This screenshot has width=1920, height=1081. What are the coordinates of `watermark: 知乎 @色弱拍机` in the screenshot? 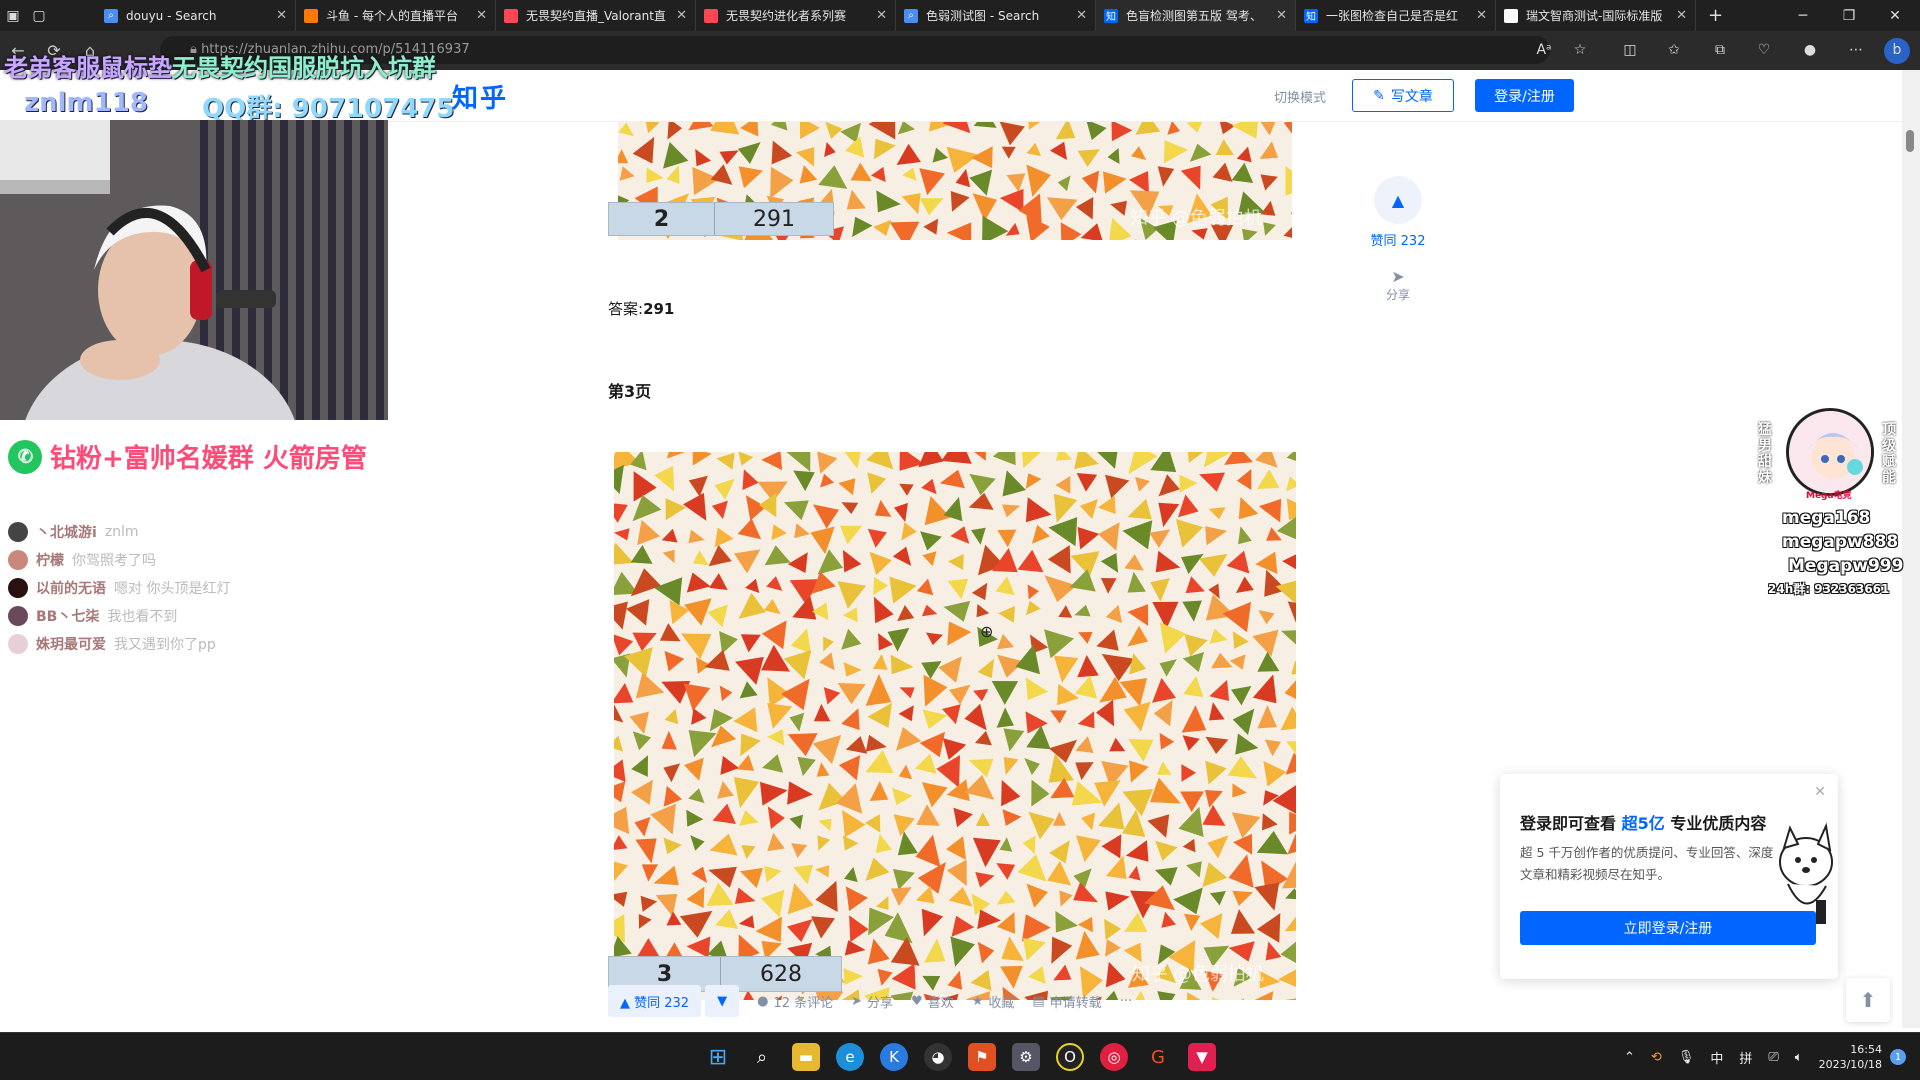 It's located at (1196, 218).